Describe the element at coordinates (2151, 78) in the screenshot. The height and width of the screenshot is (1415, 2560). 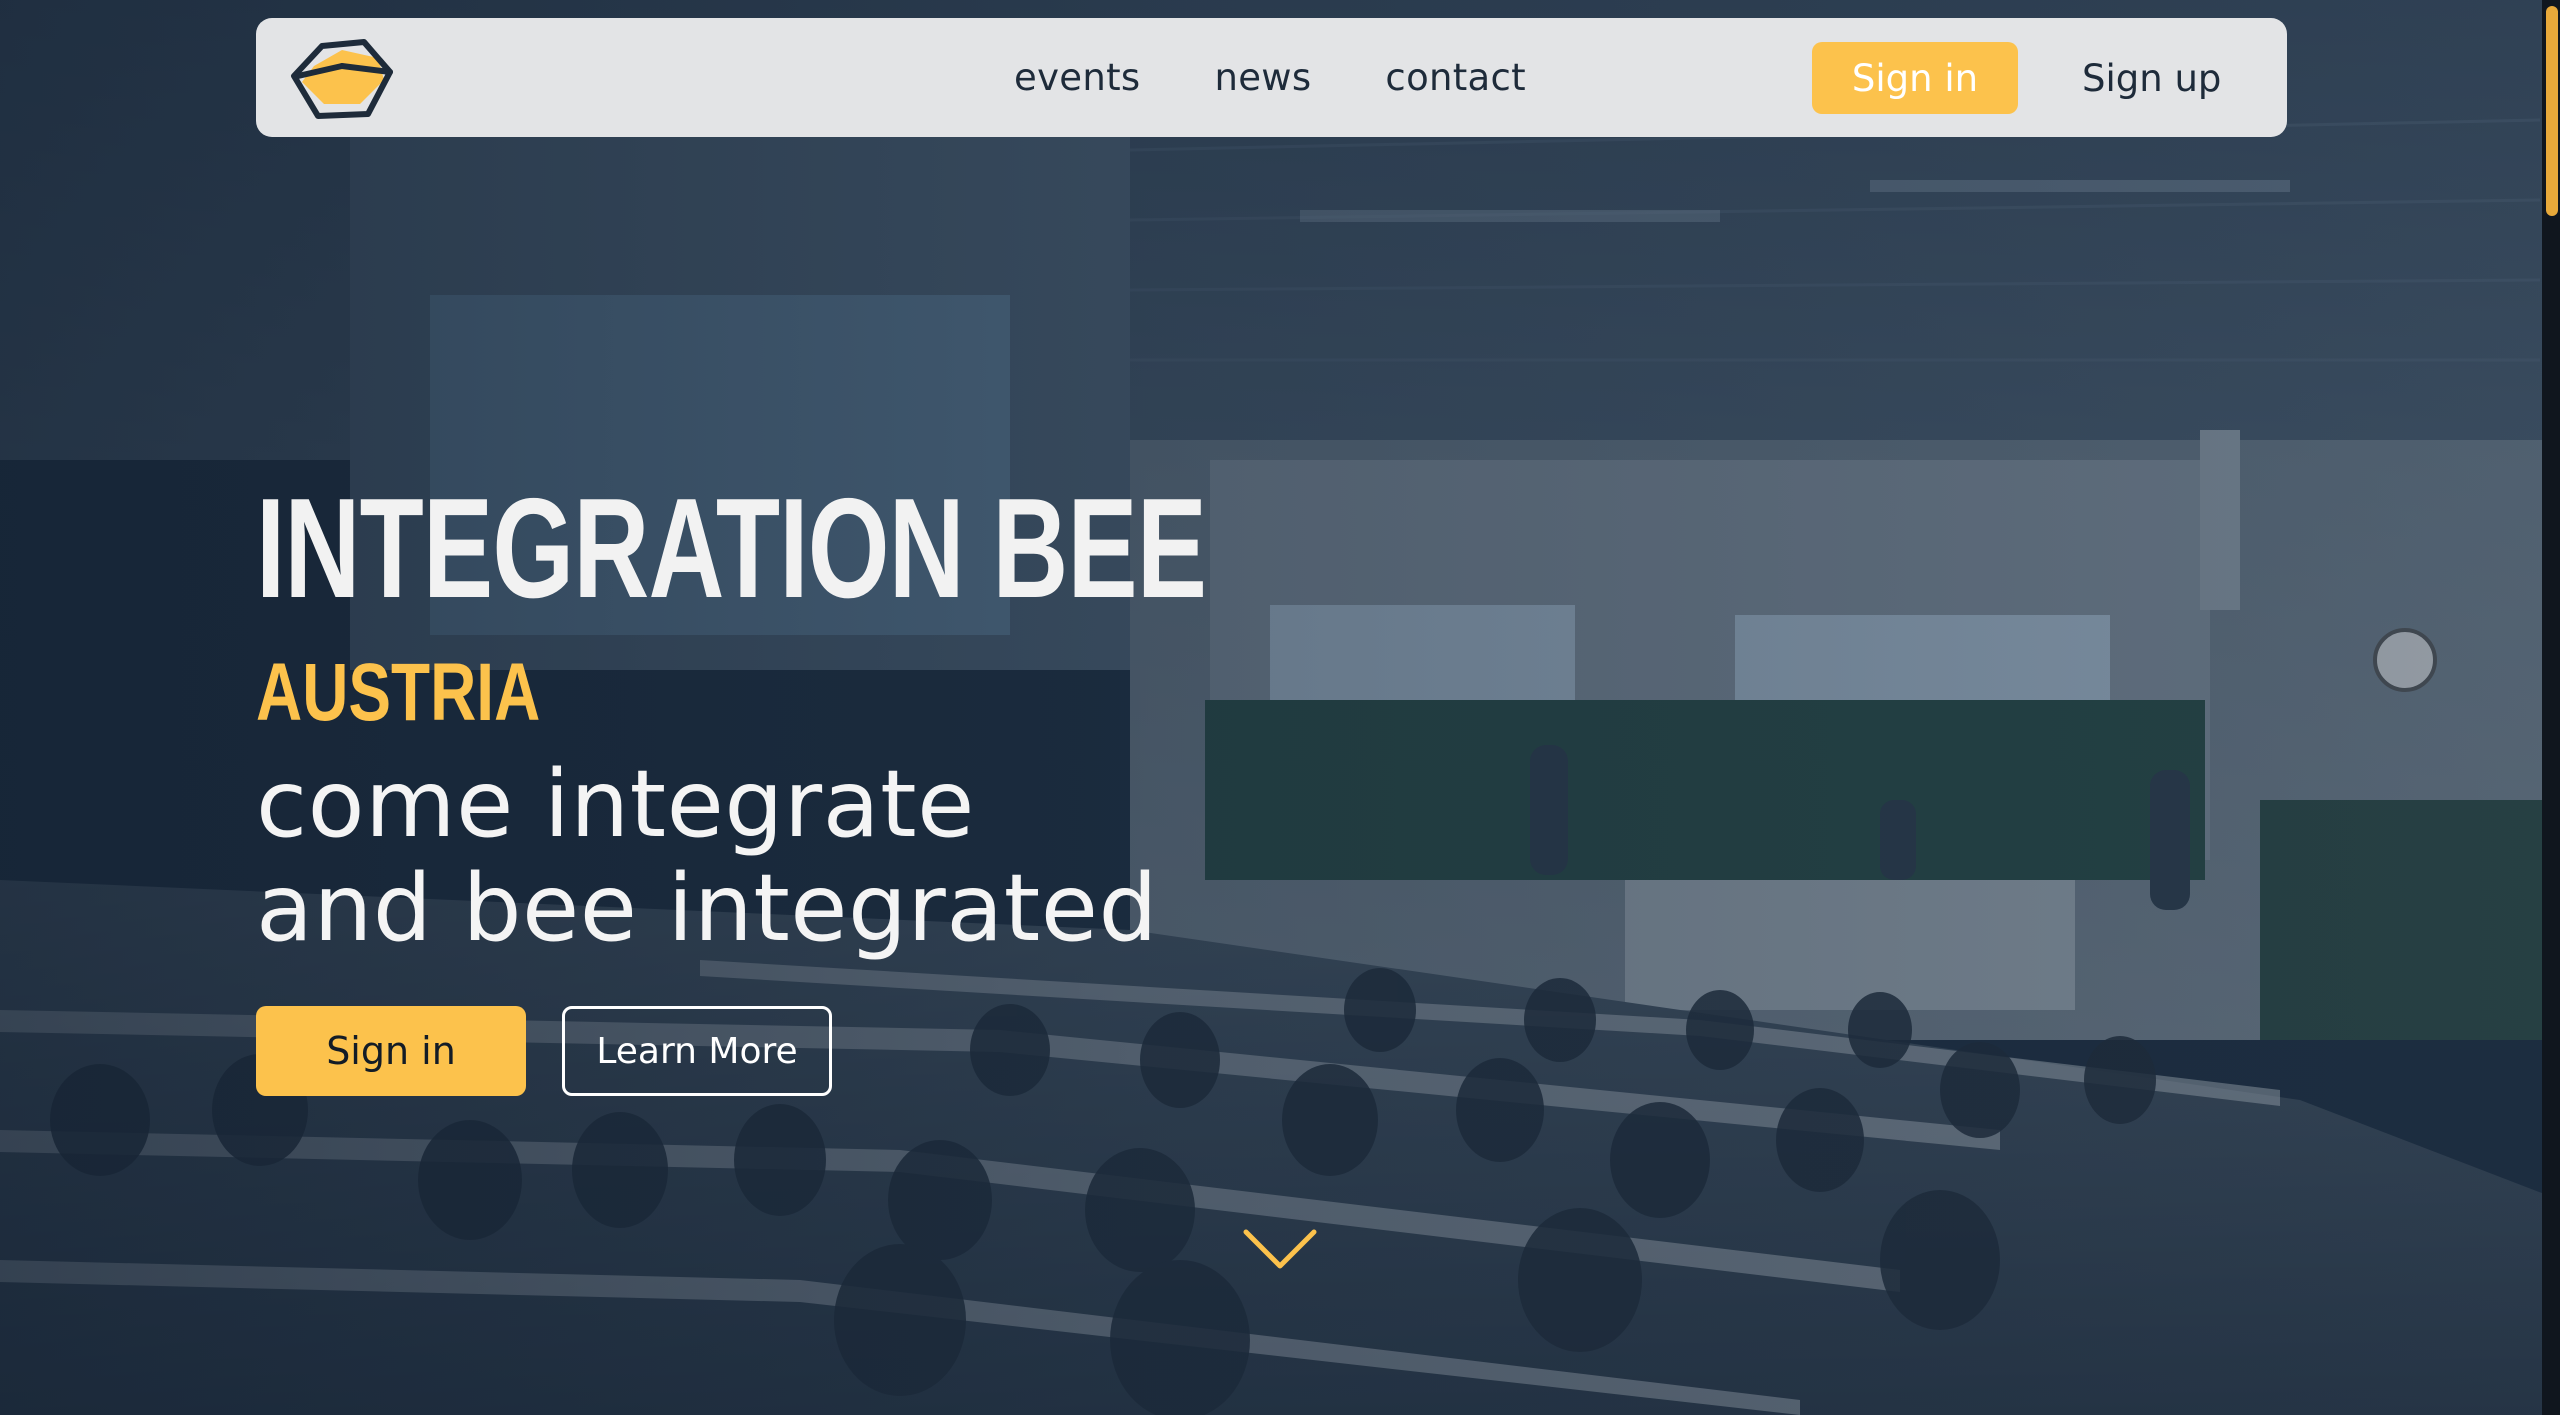
I see `nav-sign-up-link: Sign up` at that location.